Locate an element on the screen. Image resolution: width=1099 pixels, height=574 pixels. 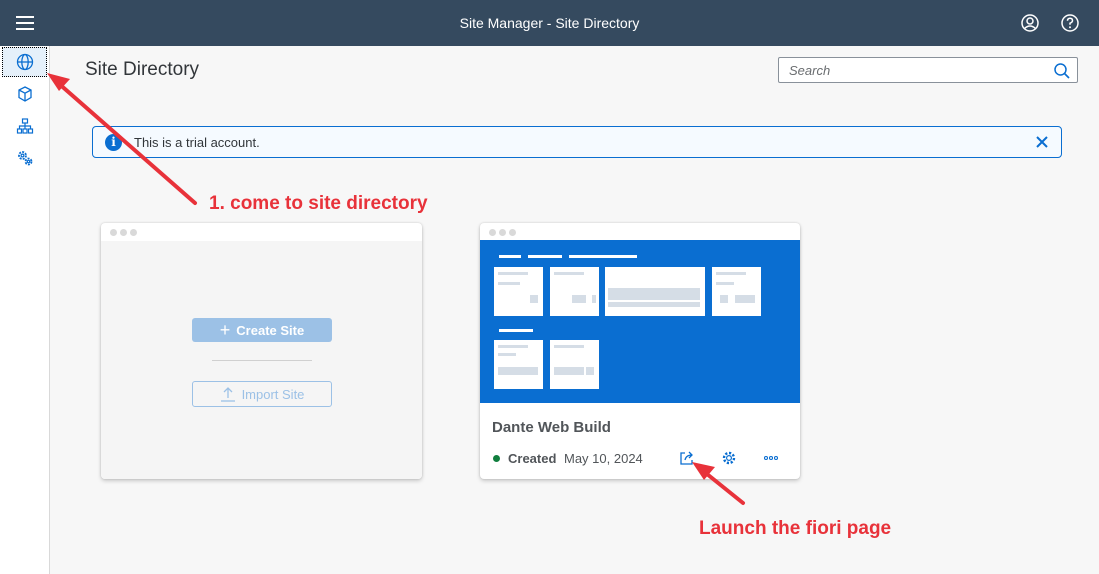
more-actions-button is located at coordinates (771, 458).